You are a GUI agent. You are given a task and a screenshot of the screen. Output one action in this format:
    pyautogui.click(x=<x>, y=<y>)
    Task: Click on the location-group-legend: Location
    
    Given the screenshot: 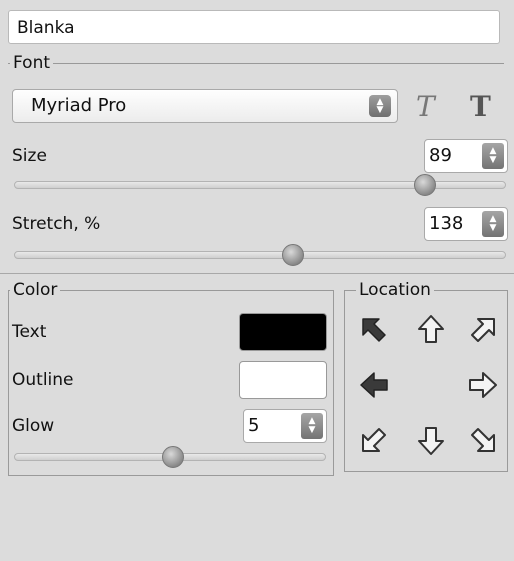 What is the action you would take?
    pyautogui.click(x=395, y=290)
    